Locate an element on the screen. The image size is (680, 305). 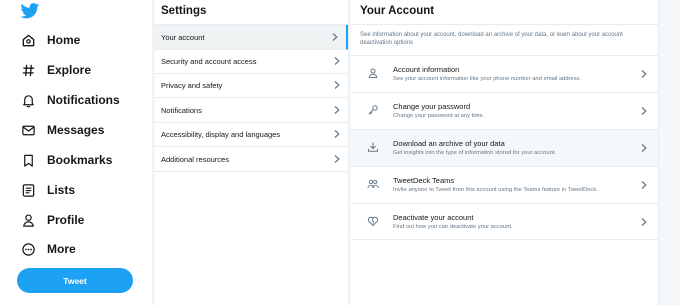
bell-icon is located at coordinates (28, 100).